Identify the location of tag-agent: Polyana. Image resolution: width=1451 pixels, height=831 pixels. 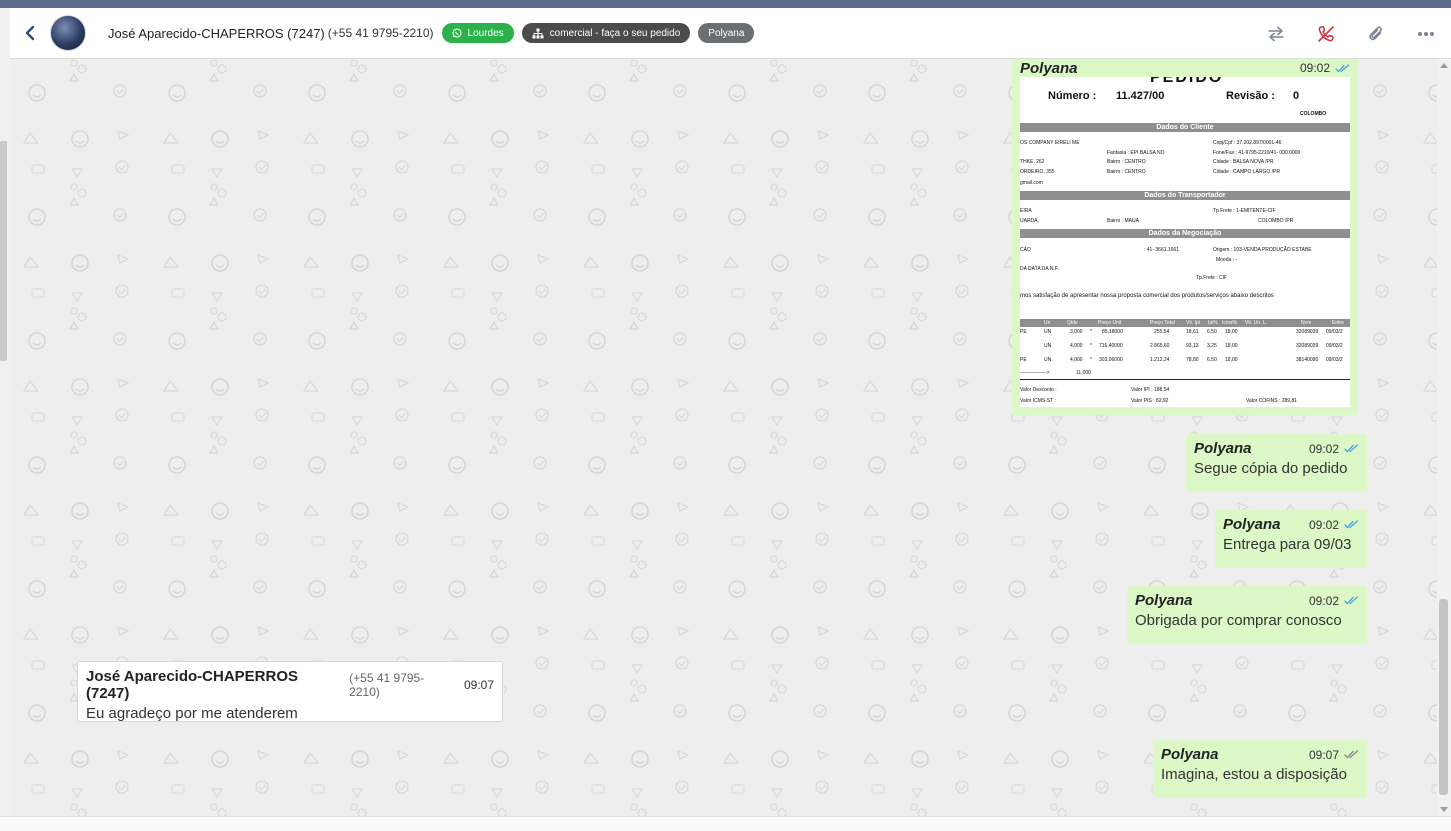
(726, 33).